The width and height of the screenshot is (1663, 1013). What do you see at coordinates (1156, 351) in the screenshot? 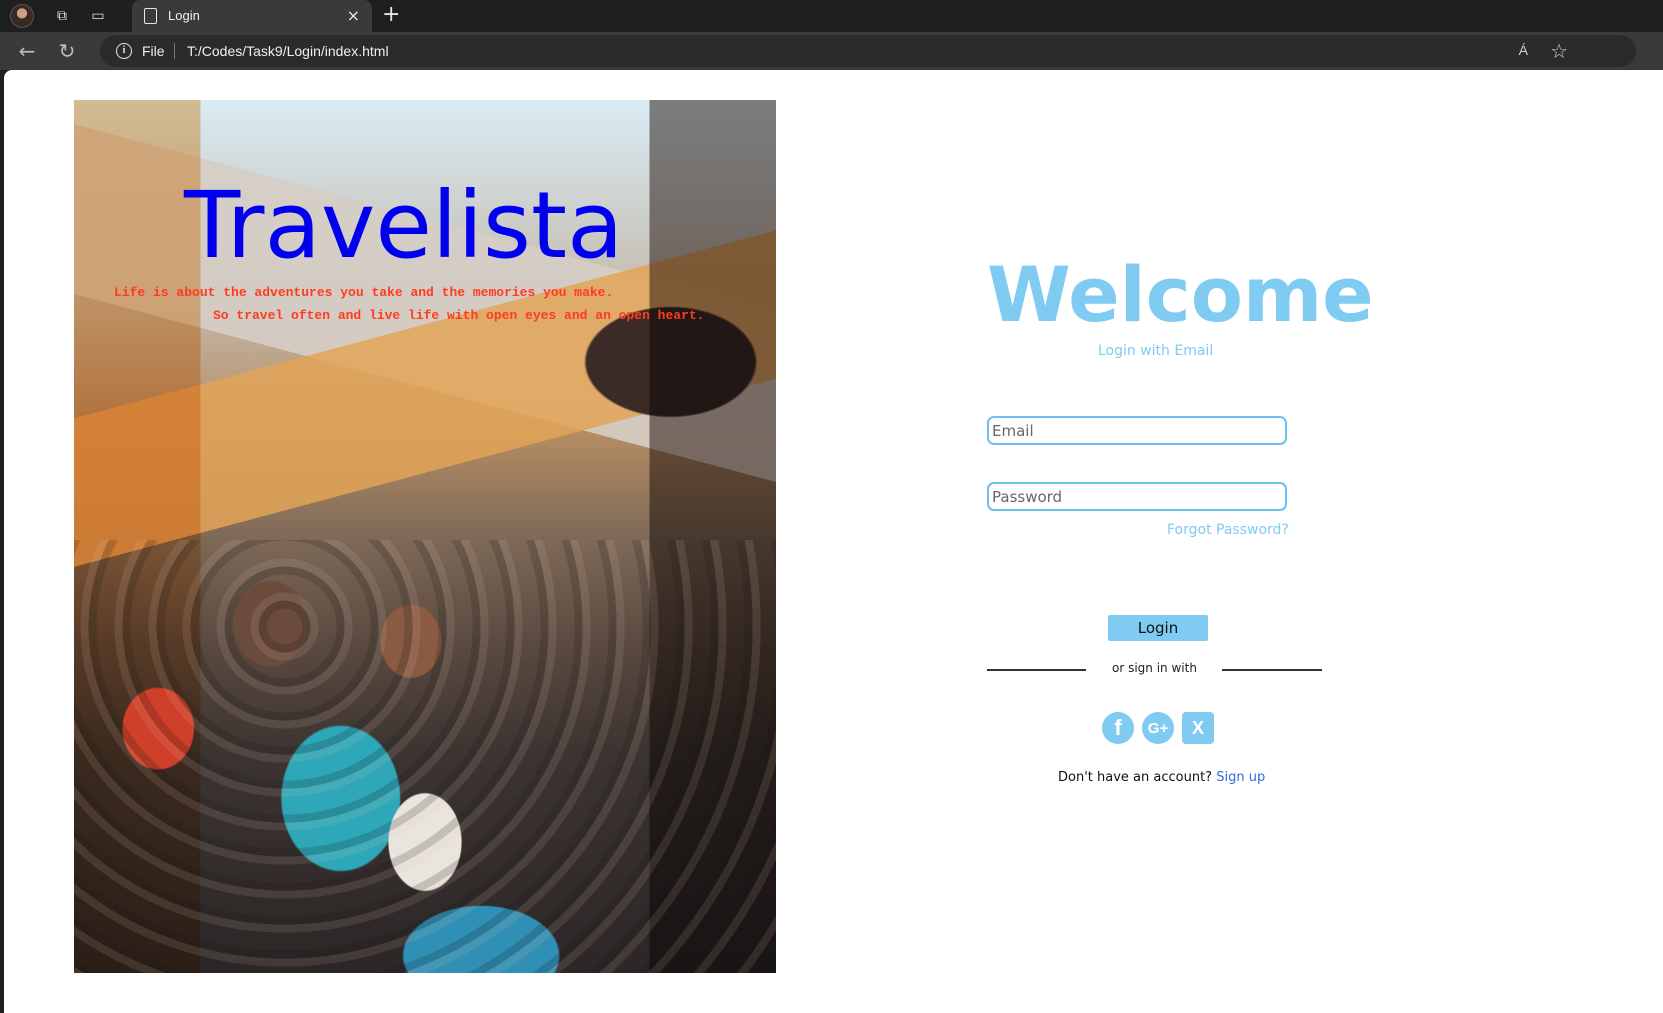
I see `login-subtitle: Login with Email` at bounding box center [1156, 351].